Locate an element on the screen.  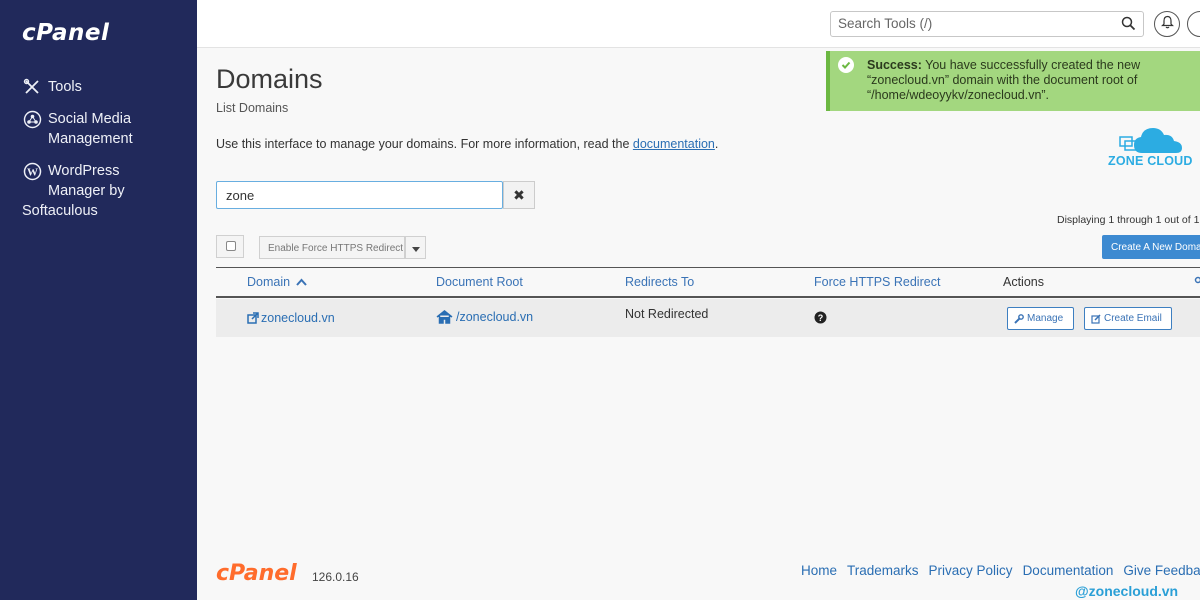
sidebar-item-social-media: Social Media Management is located at coordinates (77, 129).